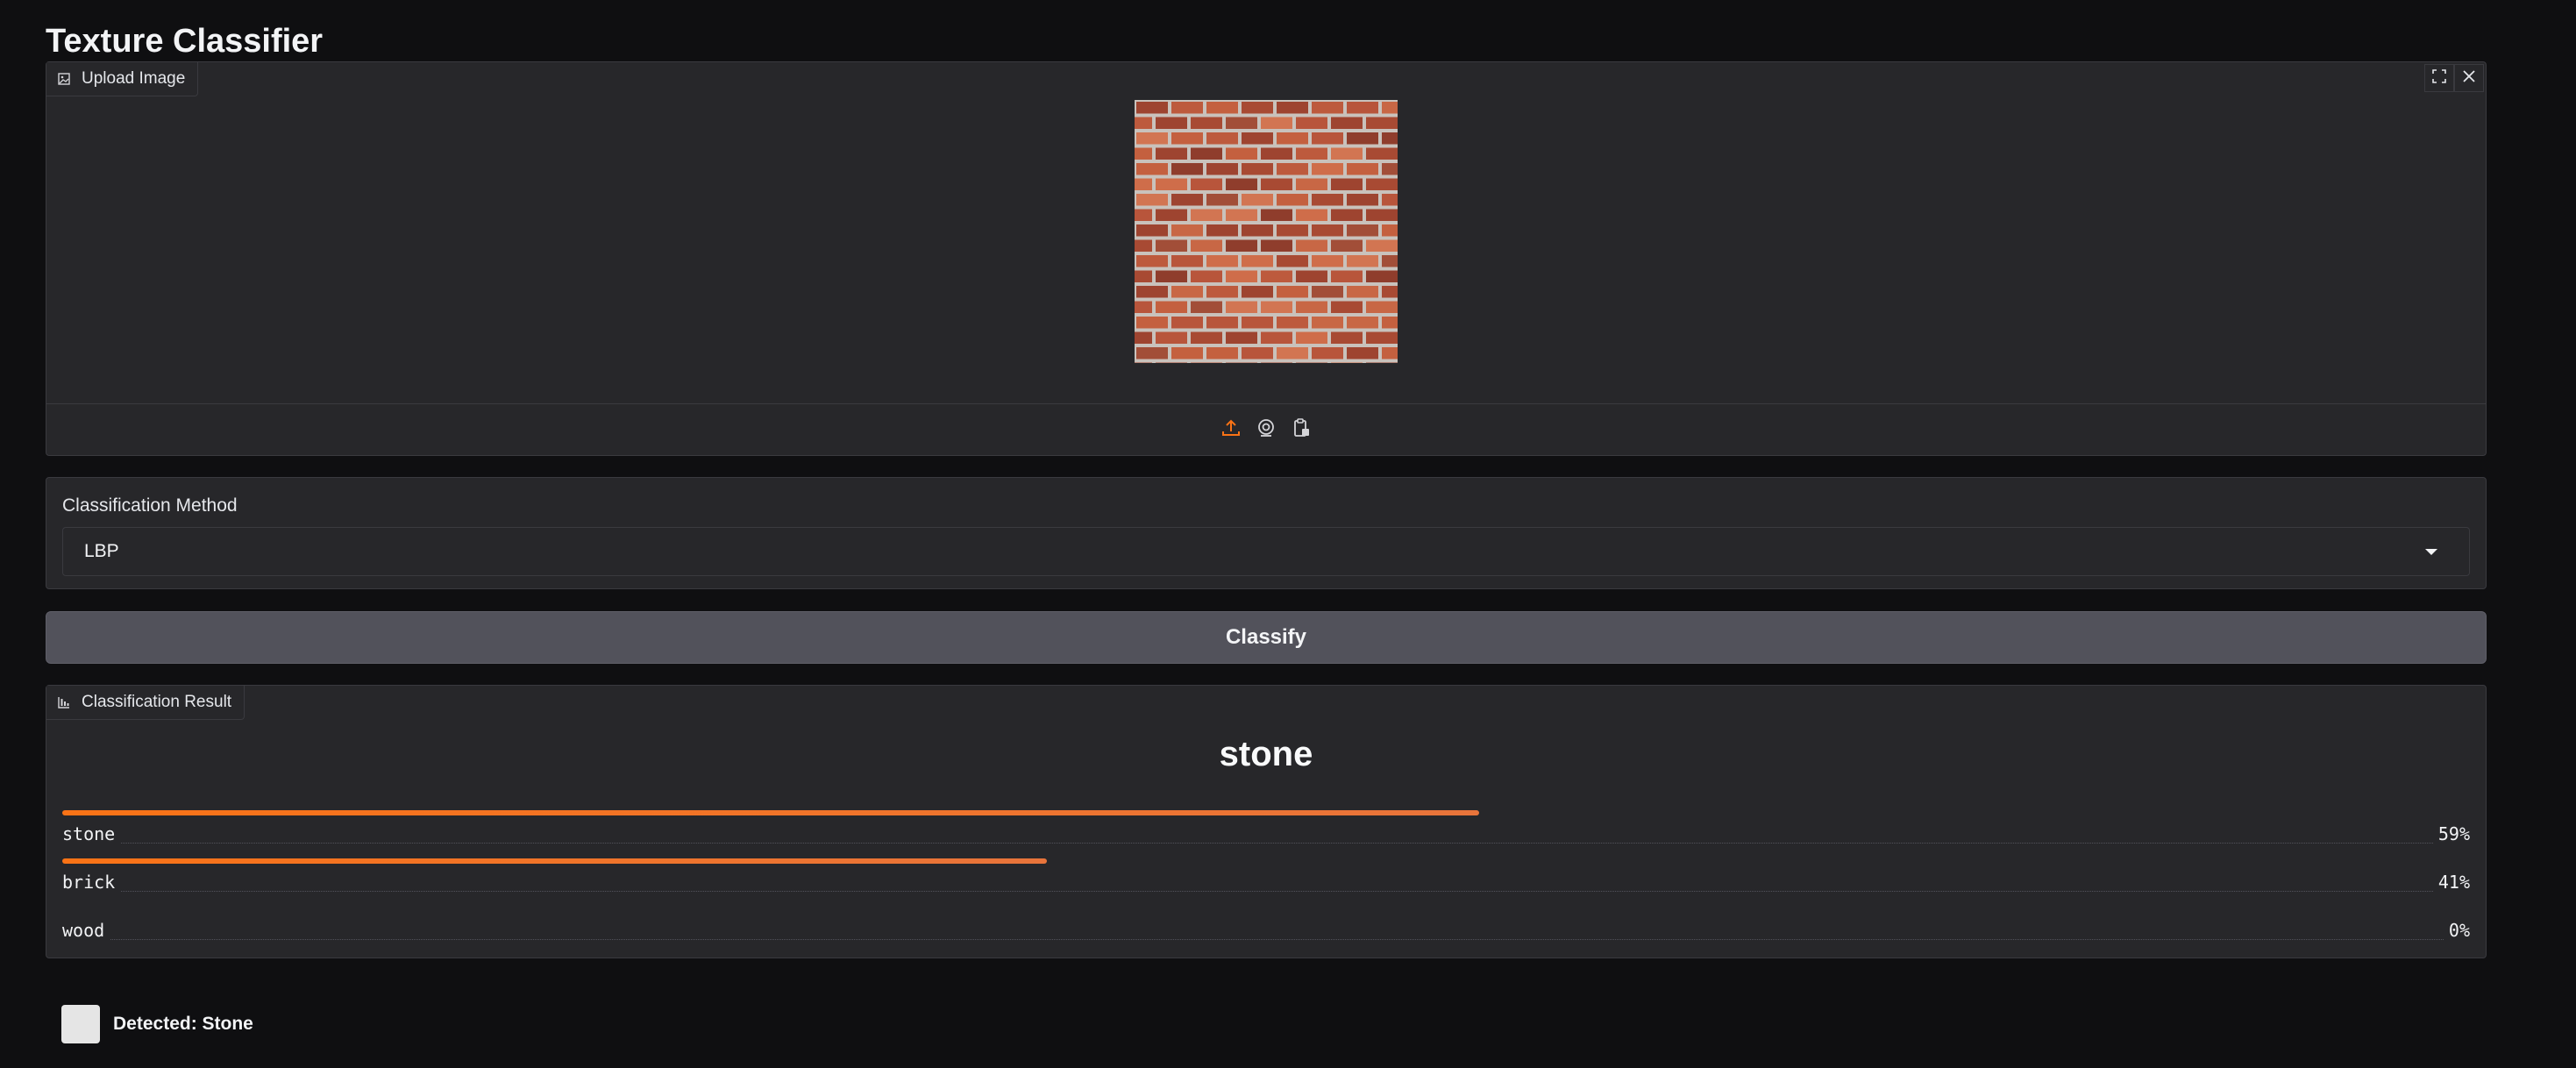 The width and height of the screenshot is (2576, 1068). I want to click on detected-text: Detected: Stone, so click(183, 1024).